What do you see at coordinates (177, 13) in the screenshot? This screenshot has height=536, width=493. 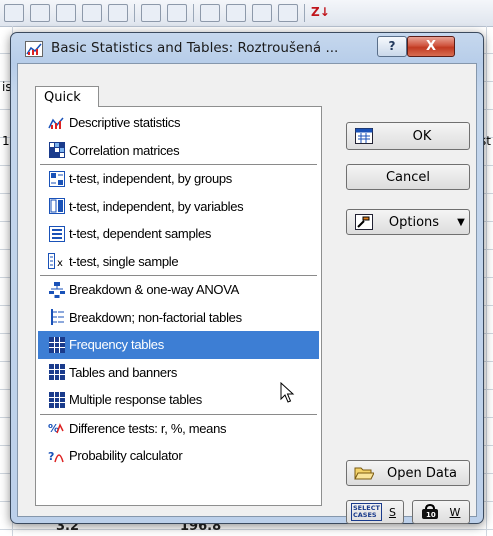 I see `toolbar-decimal-increase-icon` at bounding box center [177, 13].